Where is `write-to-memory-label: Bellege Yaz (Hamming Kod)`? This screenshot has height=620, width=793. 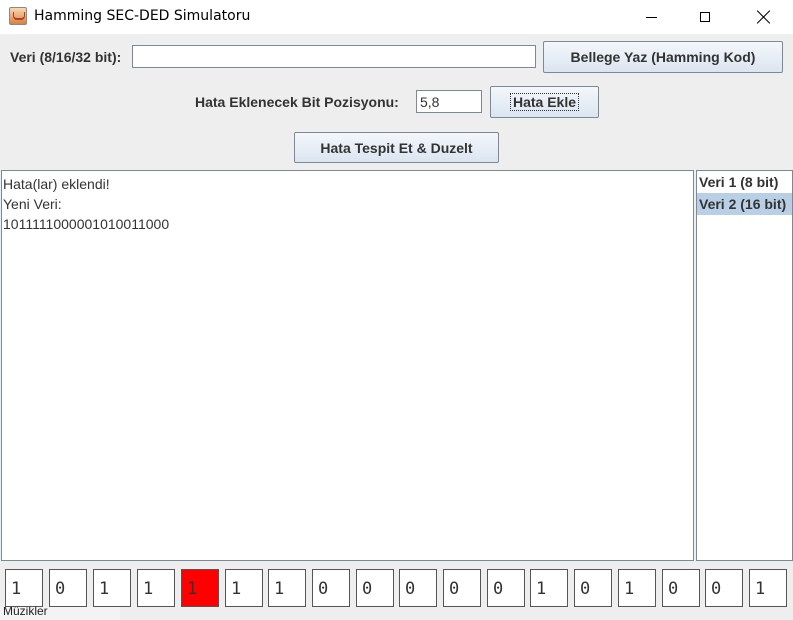 write-to-memory-label: Bellege Yaz (Hamming Kod) is located at coordinates (663, 57).